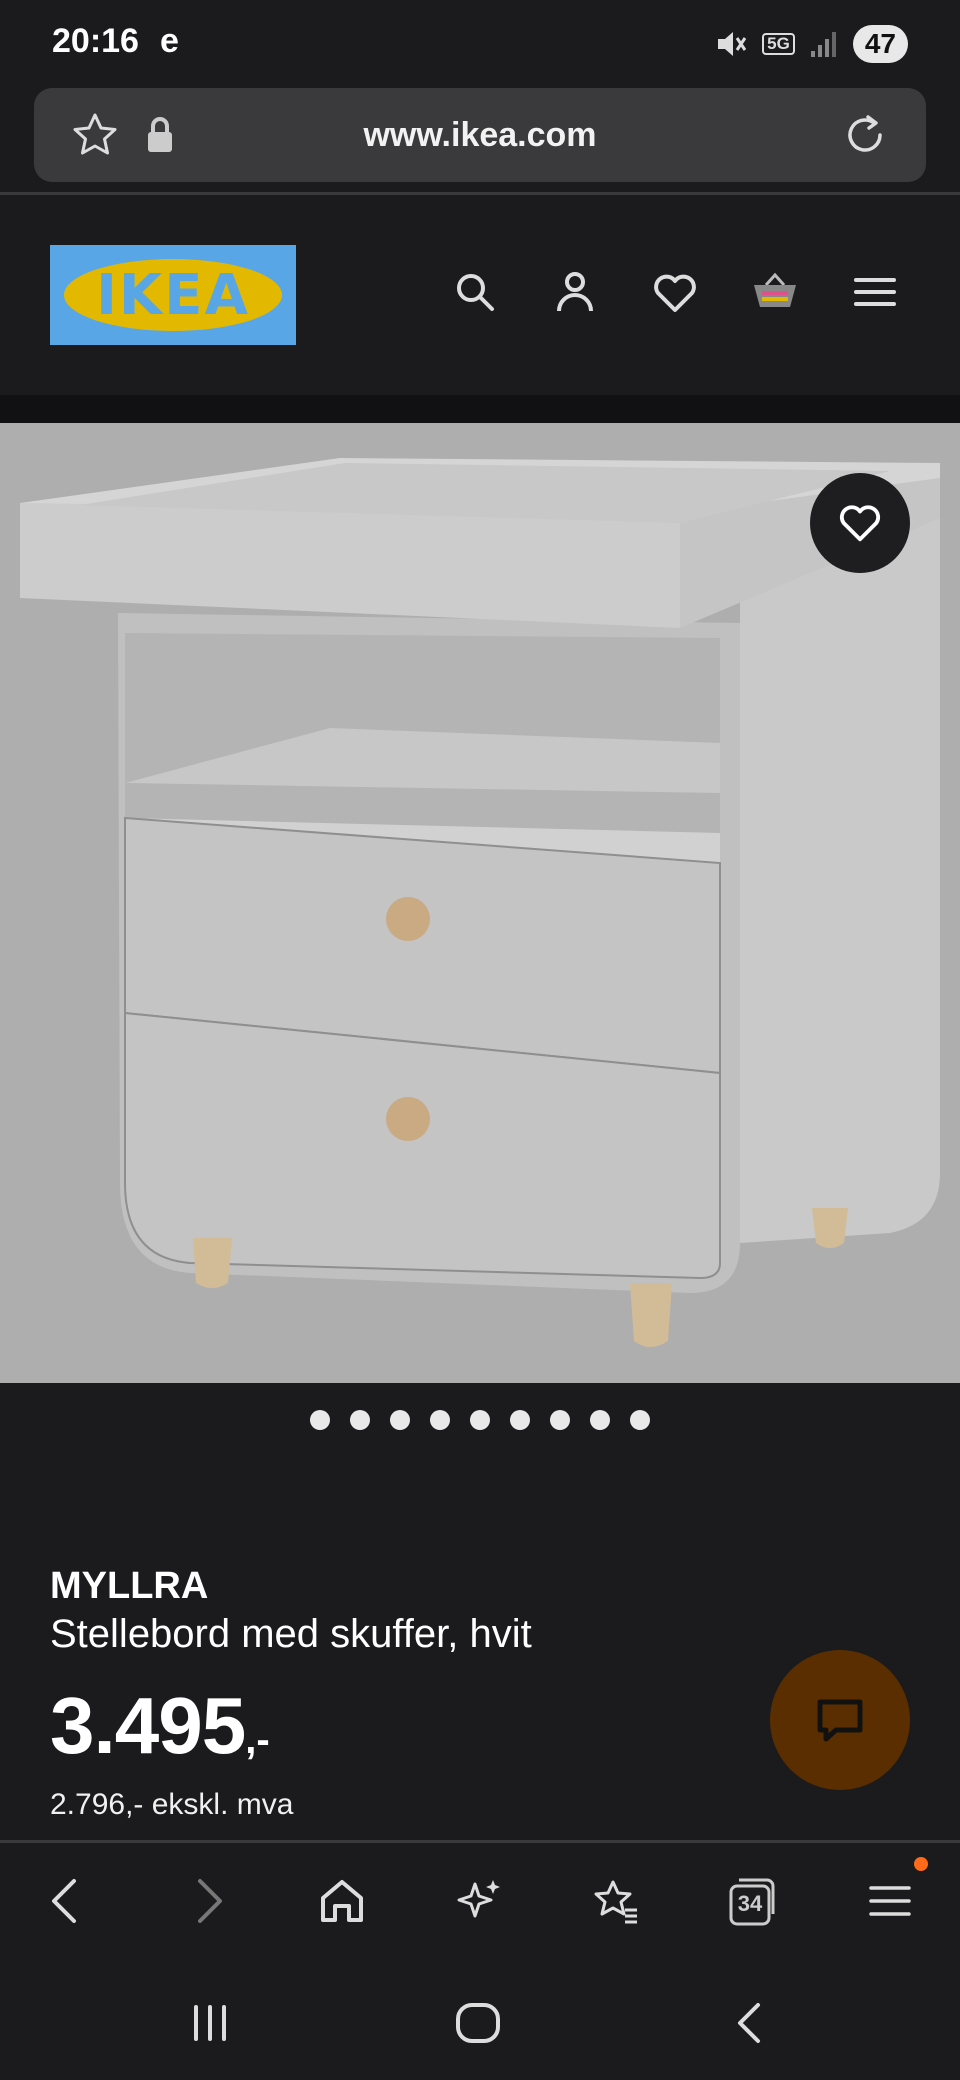  I want to click on home-button, so click(342, 1901).